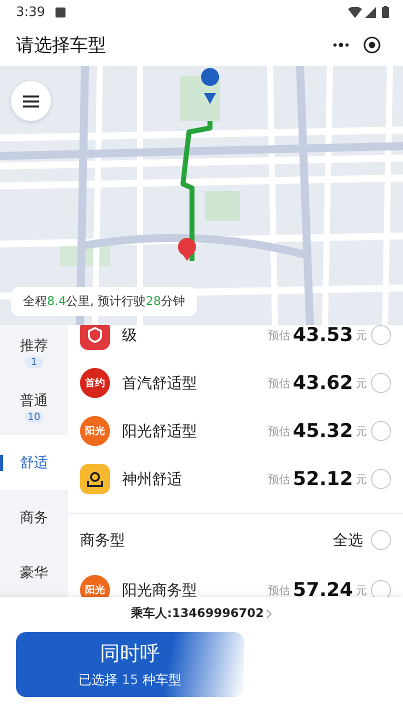 The height and width of the screenshot is (716, 403). What do you see at coordinates (34, 407) in the screenshot?
I see `category-tab: 普通 10` at bounding box center [34, 407].